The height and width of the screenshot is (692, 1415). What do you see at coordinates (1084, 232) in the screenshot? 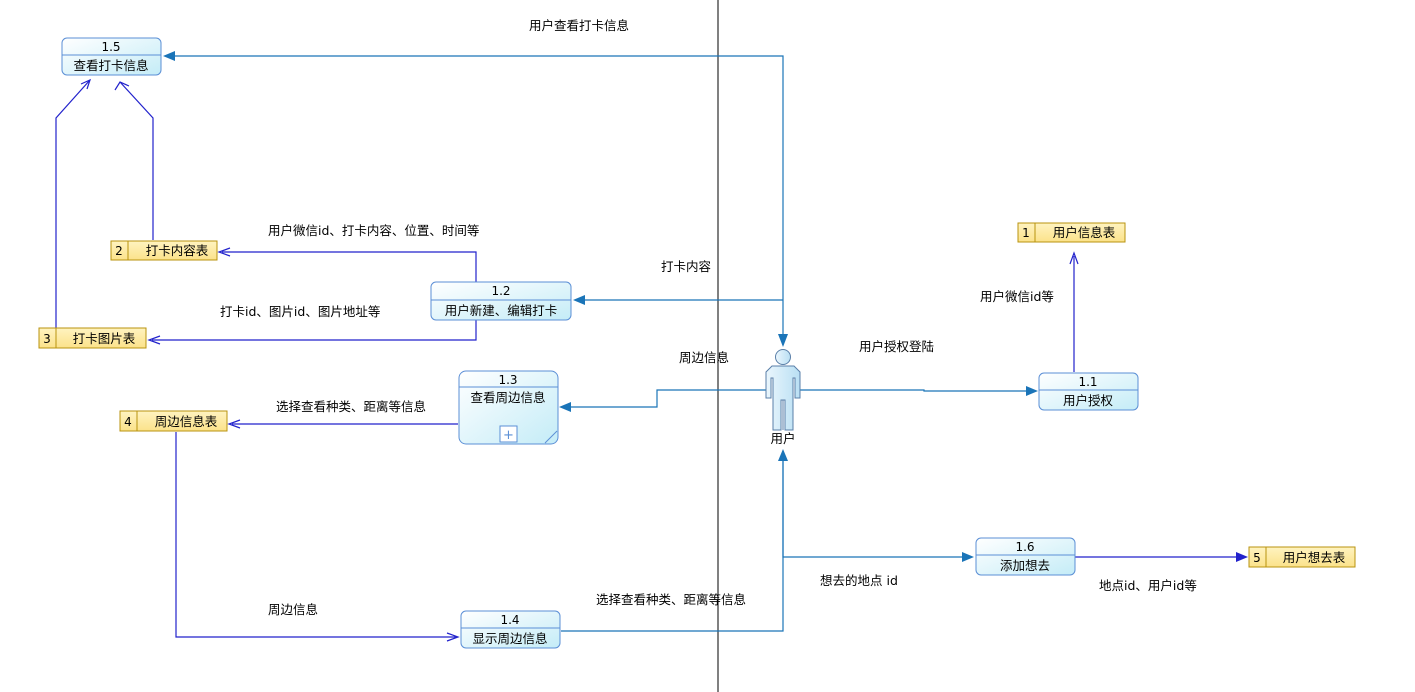
I see `store-name: 用户信息表` at bounding box center [1084, 232].